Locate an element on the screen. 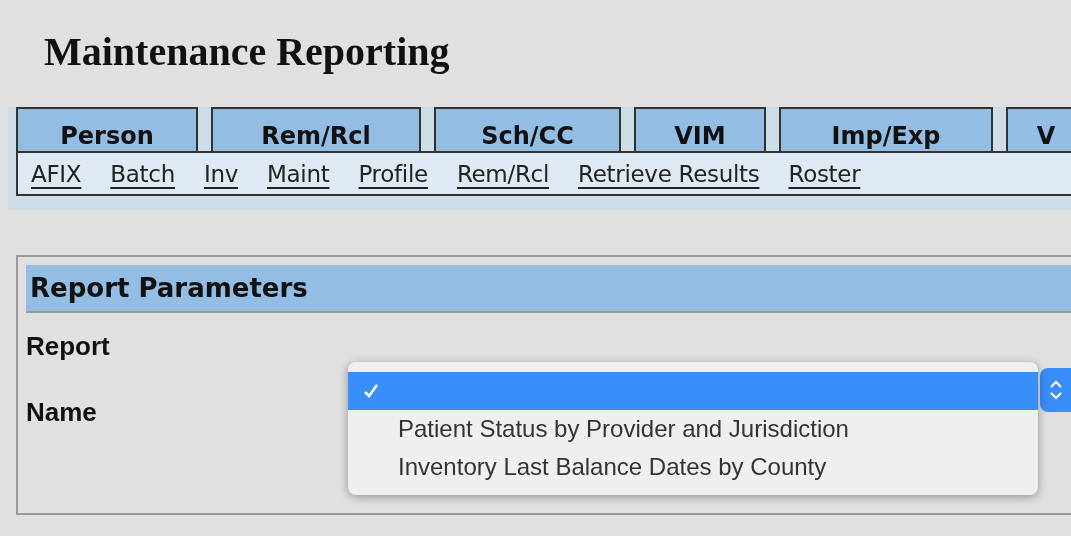 The height and width of the screenshot is (536, 1071). field-label: Report is located at coordinates (68, 346).